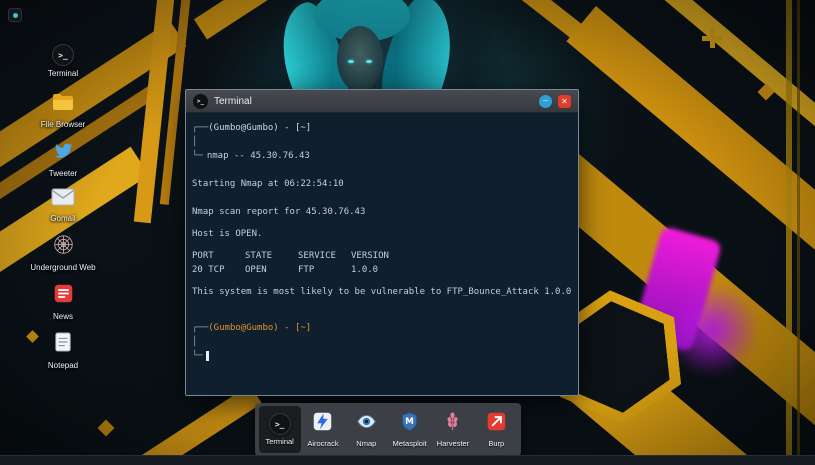  I want to click on bird-icon, so click(63, 153).